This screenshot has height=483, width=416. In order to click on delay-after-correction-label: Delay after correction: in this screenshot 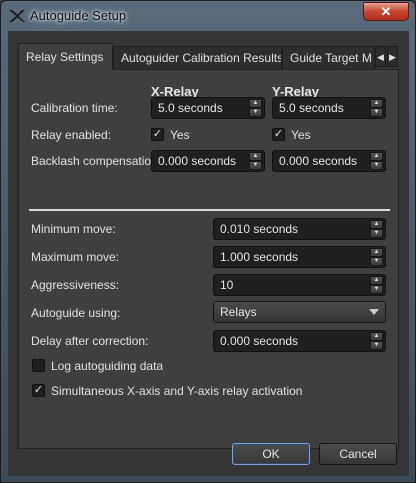, I will do `click(90, 341)`.